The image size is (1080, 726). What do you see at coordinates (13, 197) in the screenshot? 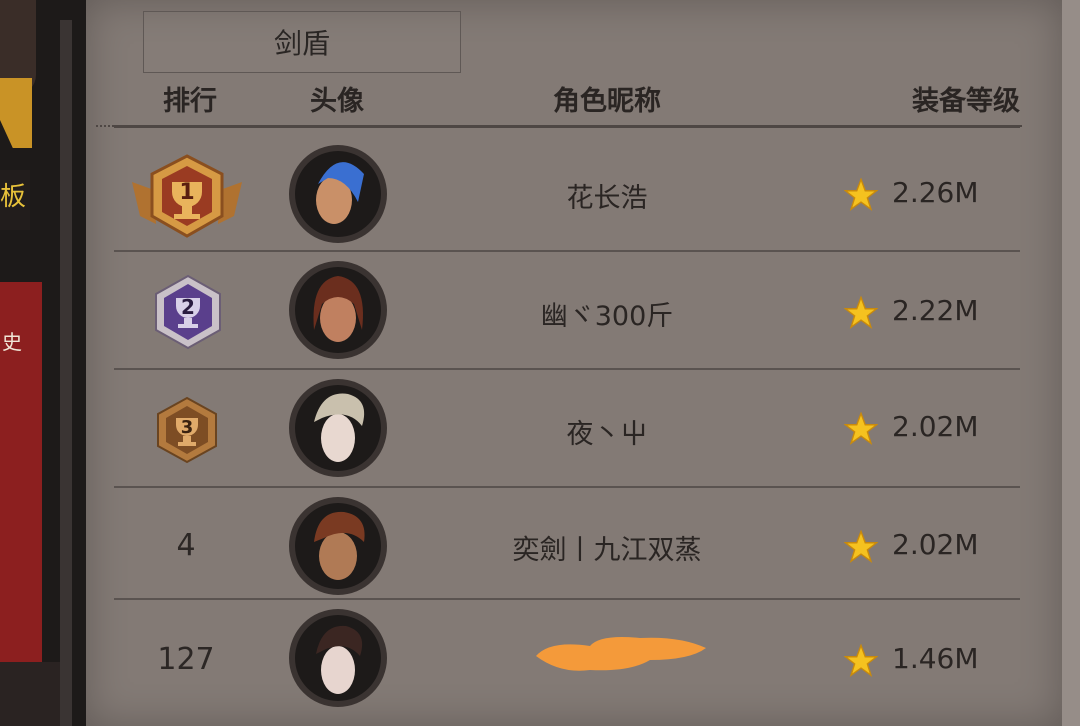
I see `side-menu-label-1: 板` at bounding box center [13, 197].